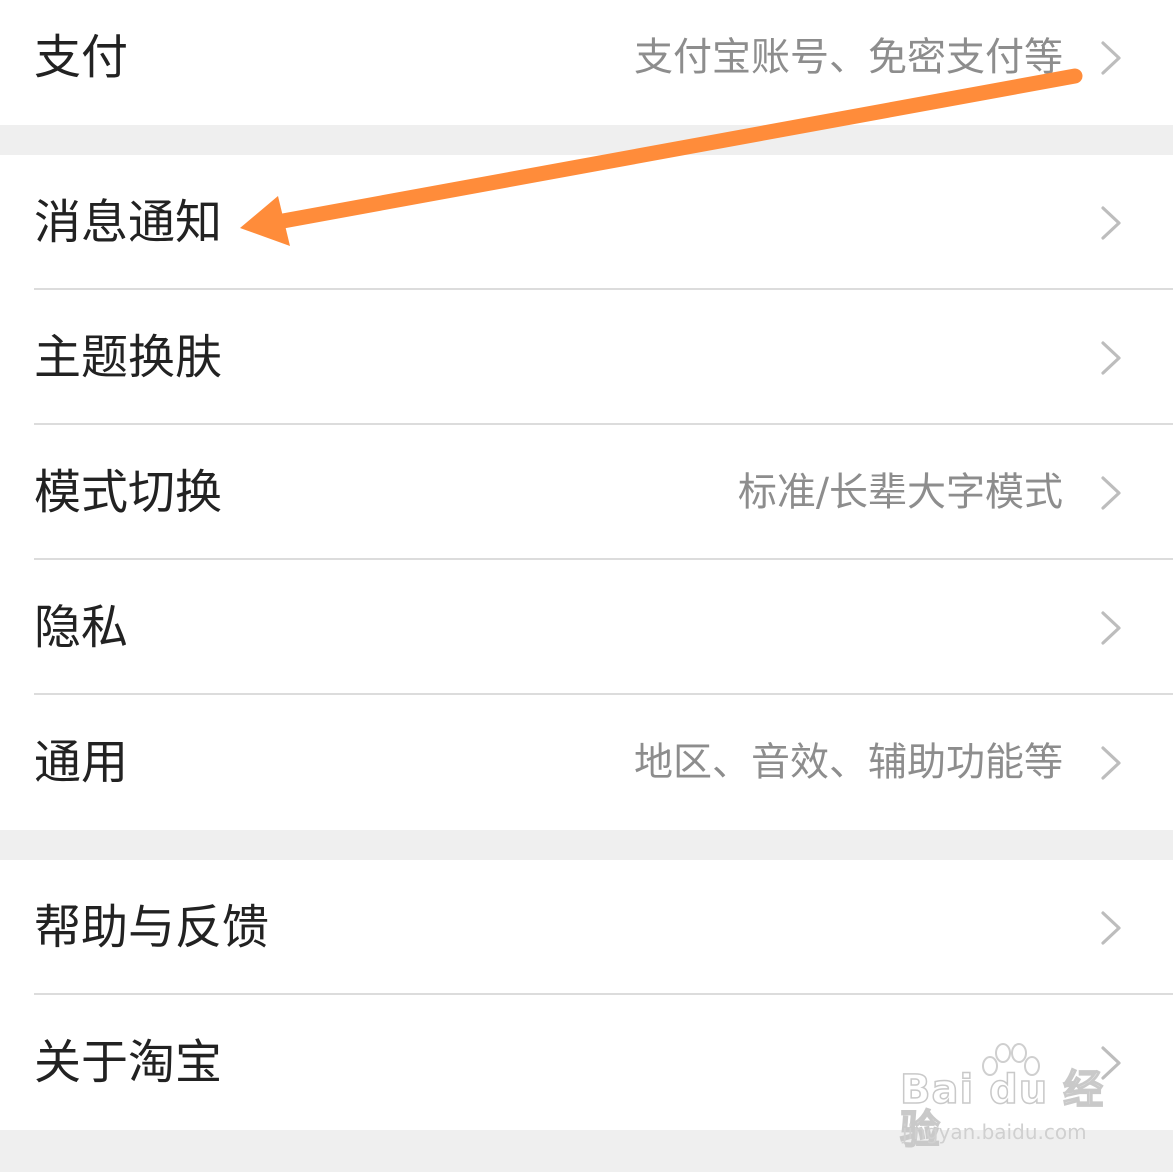  Describe the element at coordinates (586, 1062) in the screenshot. I see `settings-item-about-taobao: 关于淘宝` at that location.